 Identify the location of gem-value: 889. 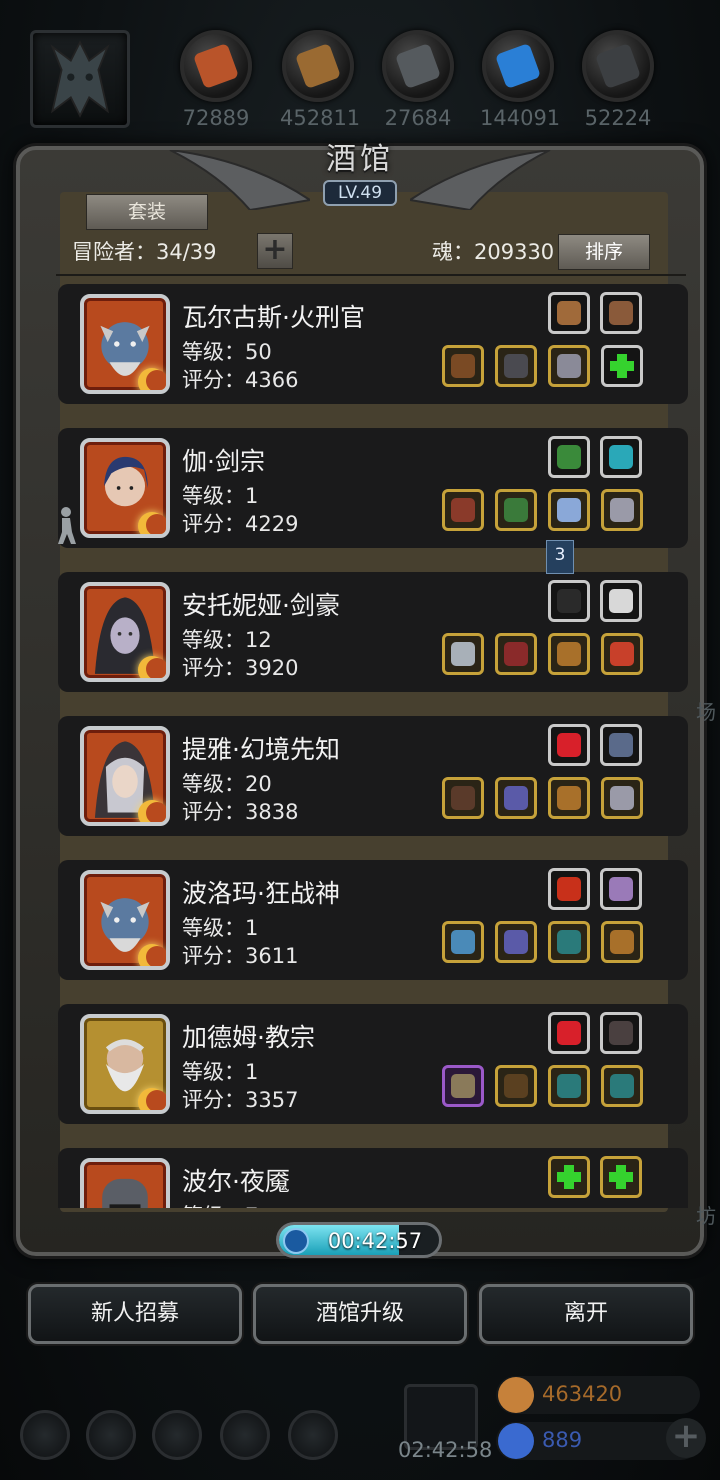
(562, 1440).